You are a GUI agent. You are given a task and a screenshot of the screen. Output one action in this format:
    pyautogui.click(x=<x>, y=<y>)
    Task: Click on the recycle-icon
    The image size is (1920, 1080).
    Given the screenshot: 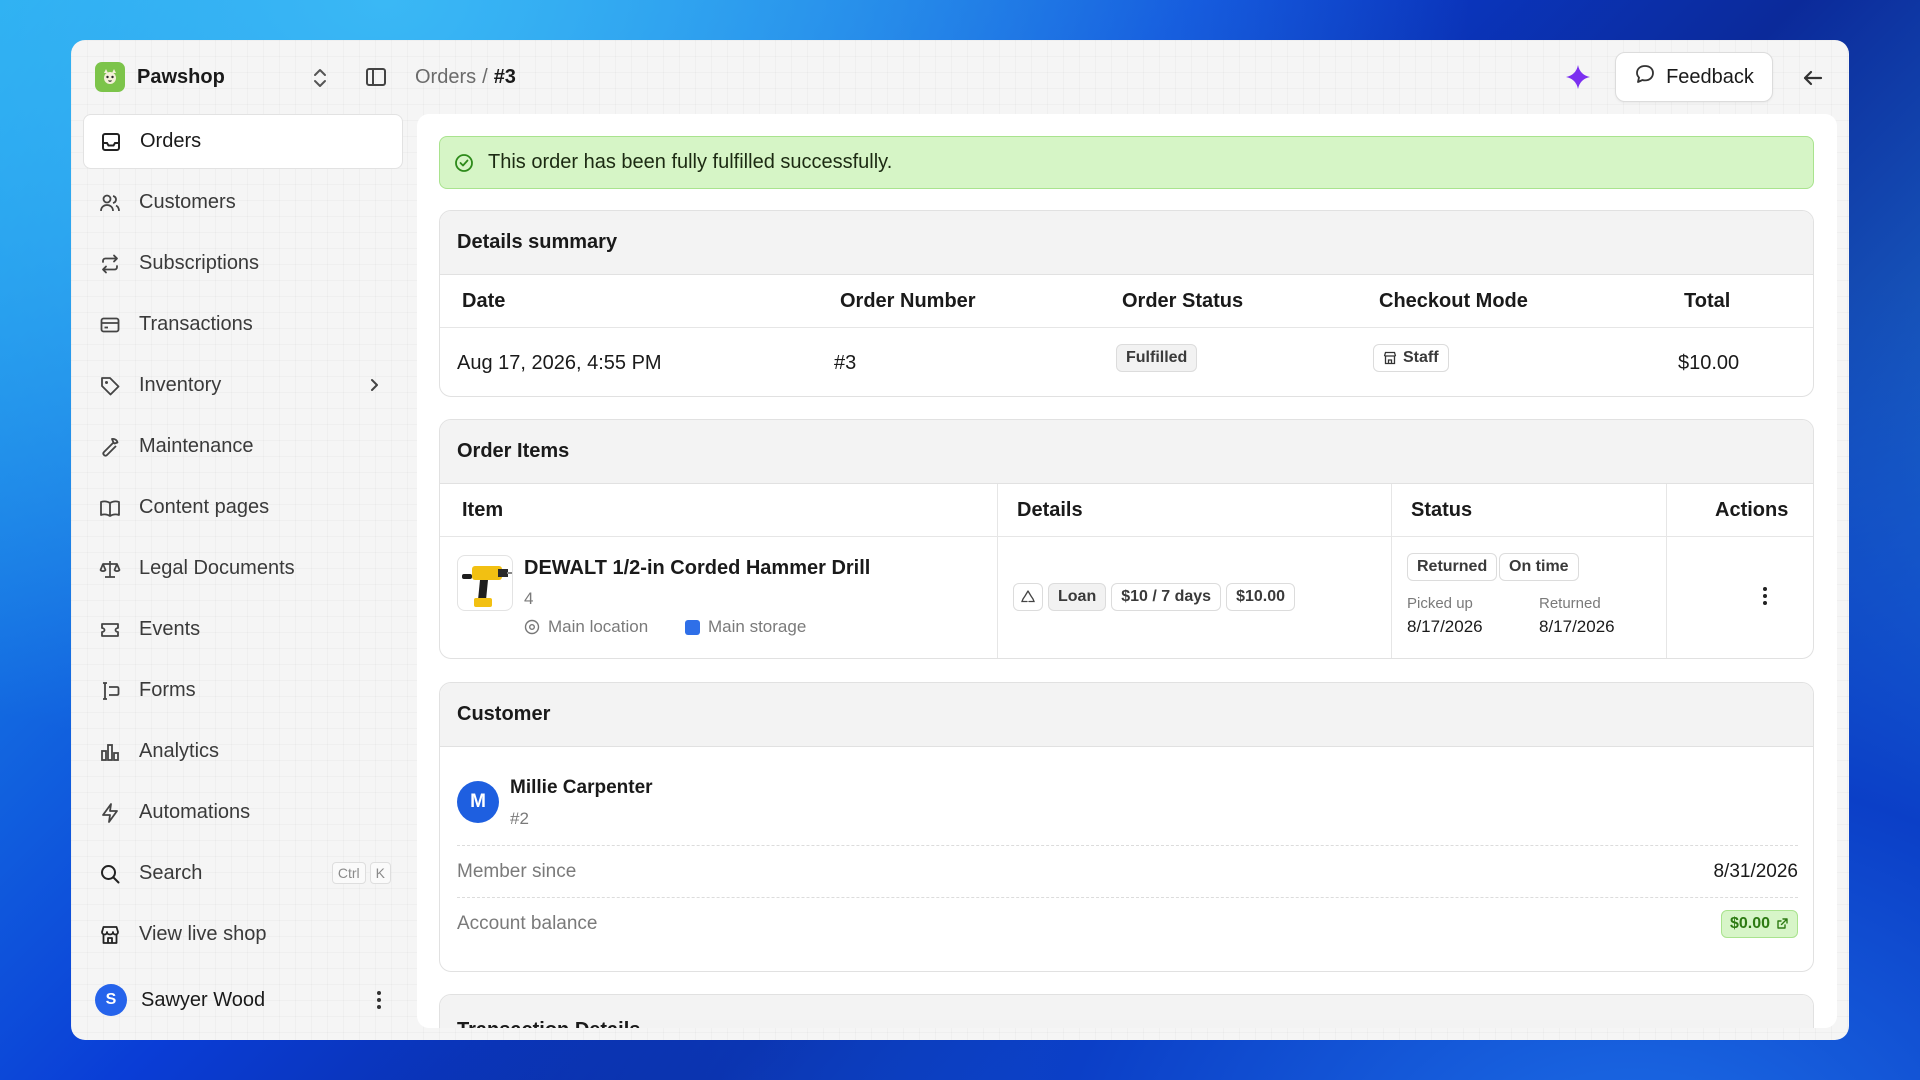 What is the action you would take?
    pyautogui.click(x=1028, y=597)
    